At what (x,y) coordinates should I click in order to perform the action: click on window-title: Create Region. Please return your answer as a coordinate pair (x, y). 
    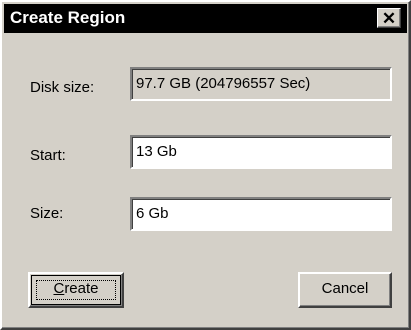
    Looking at the image, I should click on (68, 17).